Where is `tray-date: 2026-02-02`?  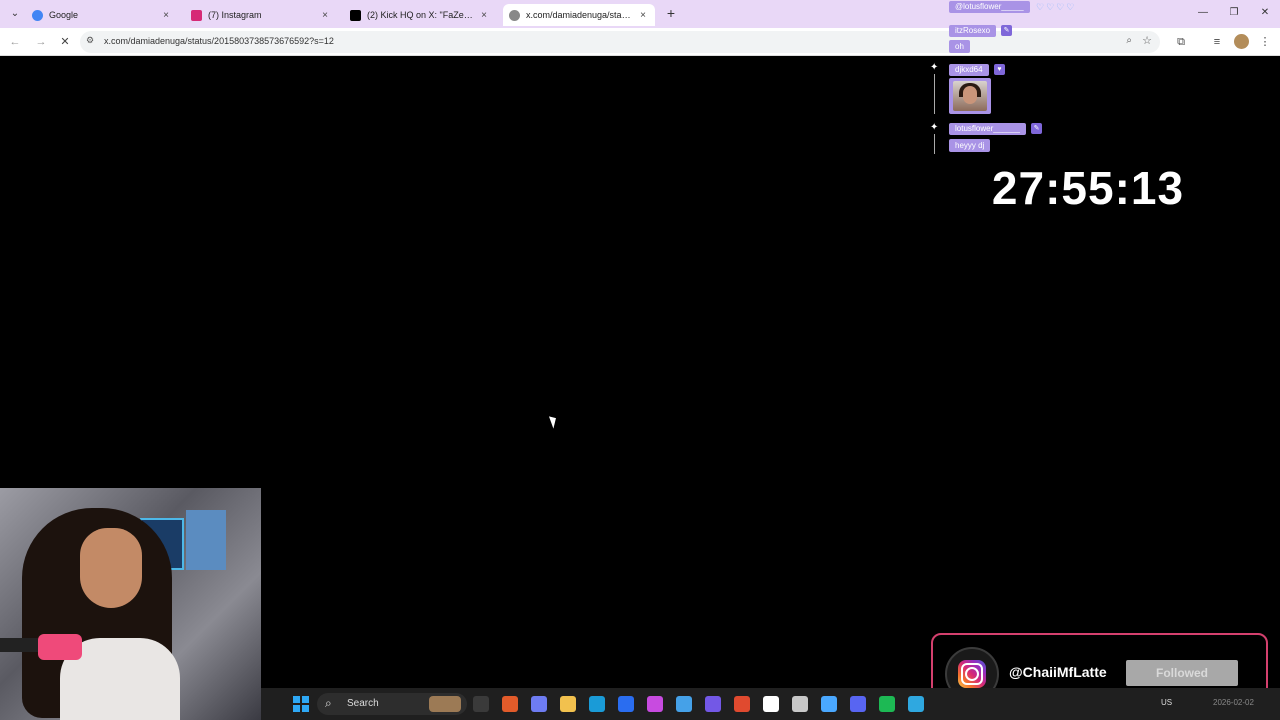 tray-date: 2026-02-02 is located at coordinates (1233, 702).